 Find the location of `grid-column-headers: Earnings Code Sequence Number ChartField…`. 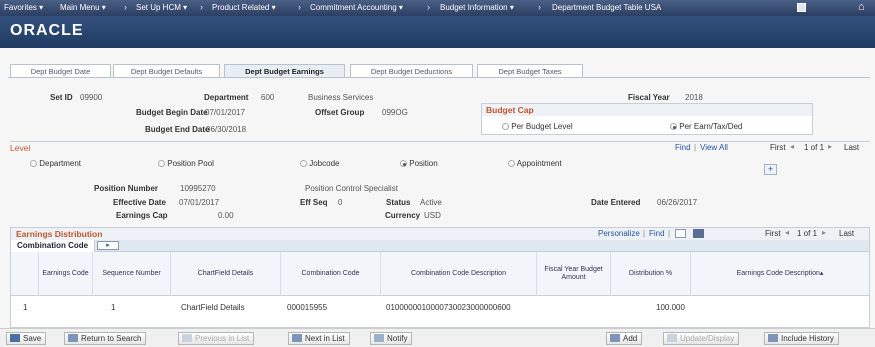

grid-column-headers: Earnings Code Sequence Number ChartField… is located at coordinates (440, 274).